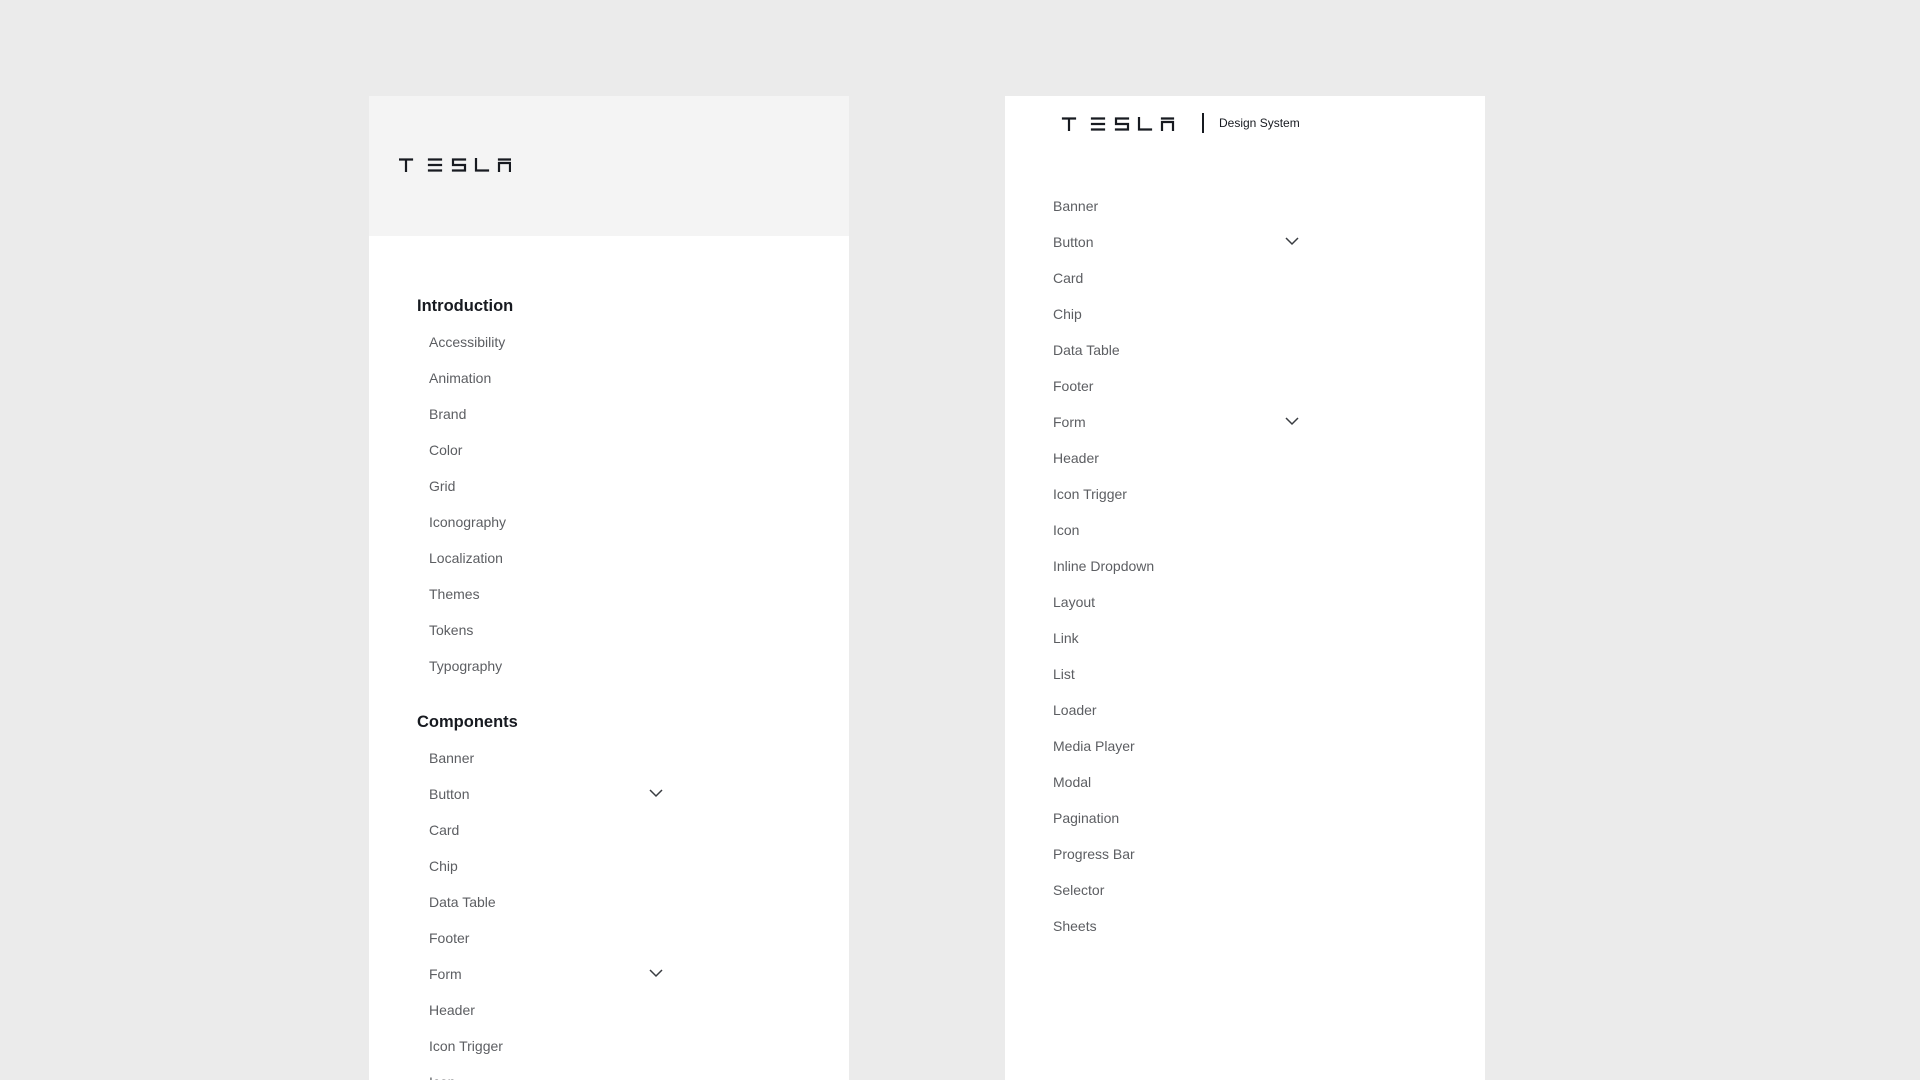  What do you see at coordinates (1245, 782) in the screenshot?
I see `nav-item-modal: Modal` at bounding box center [1245, 782].